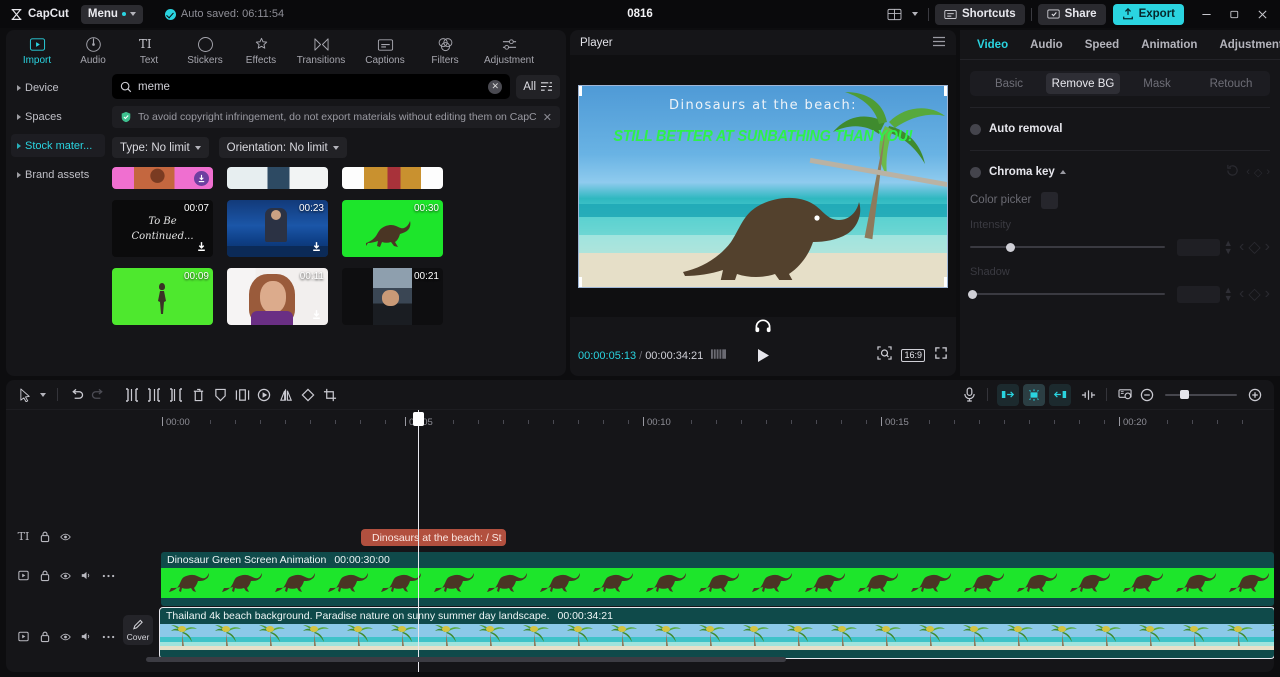 This screenshot has height=677, width=1280. What do you see at coordinates (1157, 83) in the screenshot?
I see `segment-mask: Mask` at bounding box center [1157, 83].